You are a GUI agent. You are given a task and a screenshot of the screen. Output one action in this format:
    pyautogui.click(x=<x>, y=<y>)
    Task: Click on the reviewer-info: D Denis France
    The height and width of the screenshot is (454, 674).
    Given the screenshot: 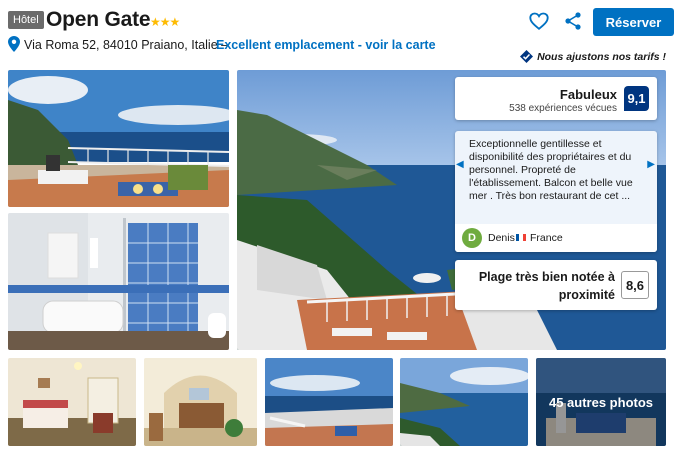 What is the action you would take?
    pyautogui.click(x=556, y=238)
    